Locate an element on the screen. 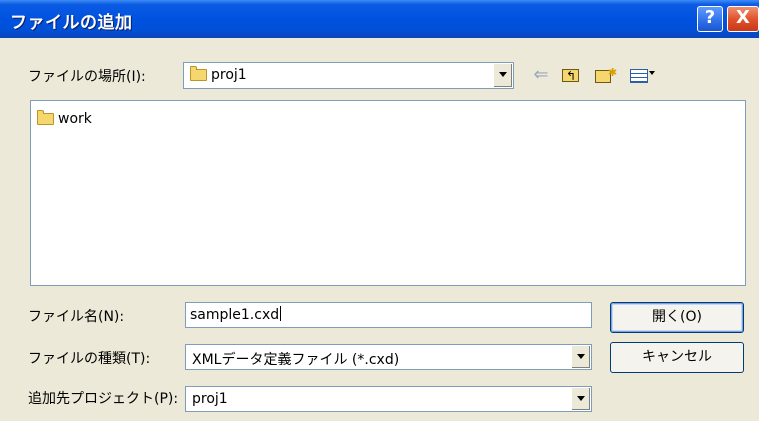 This screenshot has width=759, height=421. open-button: 開く(O) is located at coordinates (677, 317).